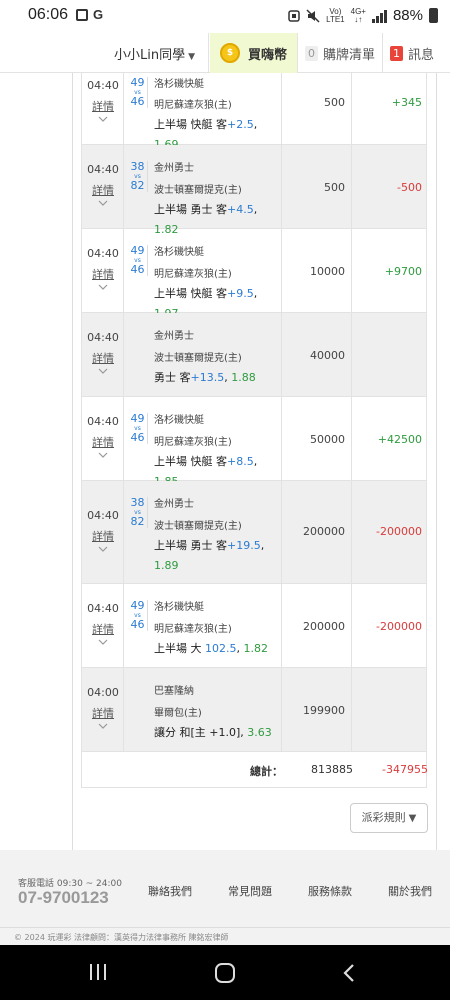  I want to click on payout-rules-button: 派彩規則 ▼, so click(389, 818).